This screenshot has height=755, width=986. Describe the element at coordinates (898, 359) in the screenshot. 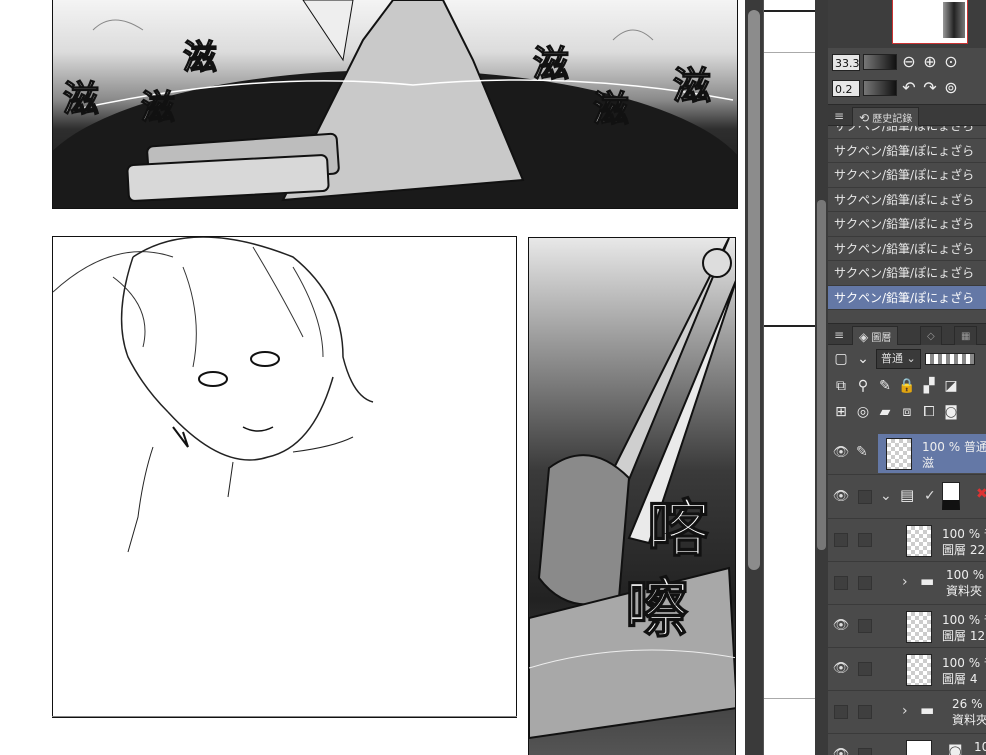

I see `blend-mode-select: 普通 ⌄` at that location.